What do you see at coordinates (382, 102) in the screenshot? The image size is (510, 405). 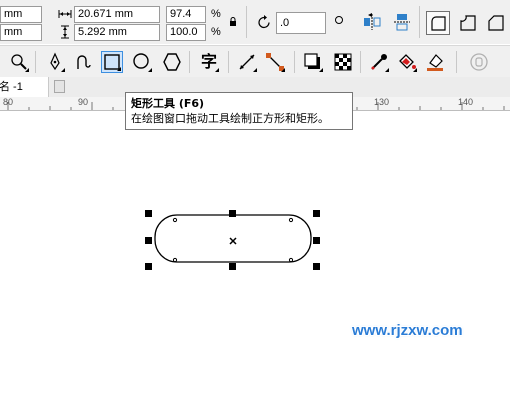 I see `ruler-label: 130` at bounding box center [382, 102].